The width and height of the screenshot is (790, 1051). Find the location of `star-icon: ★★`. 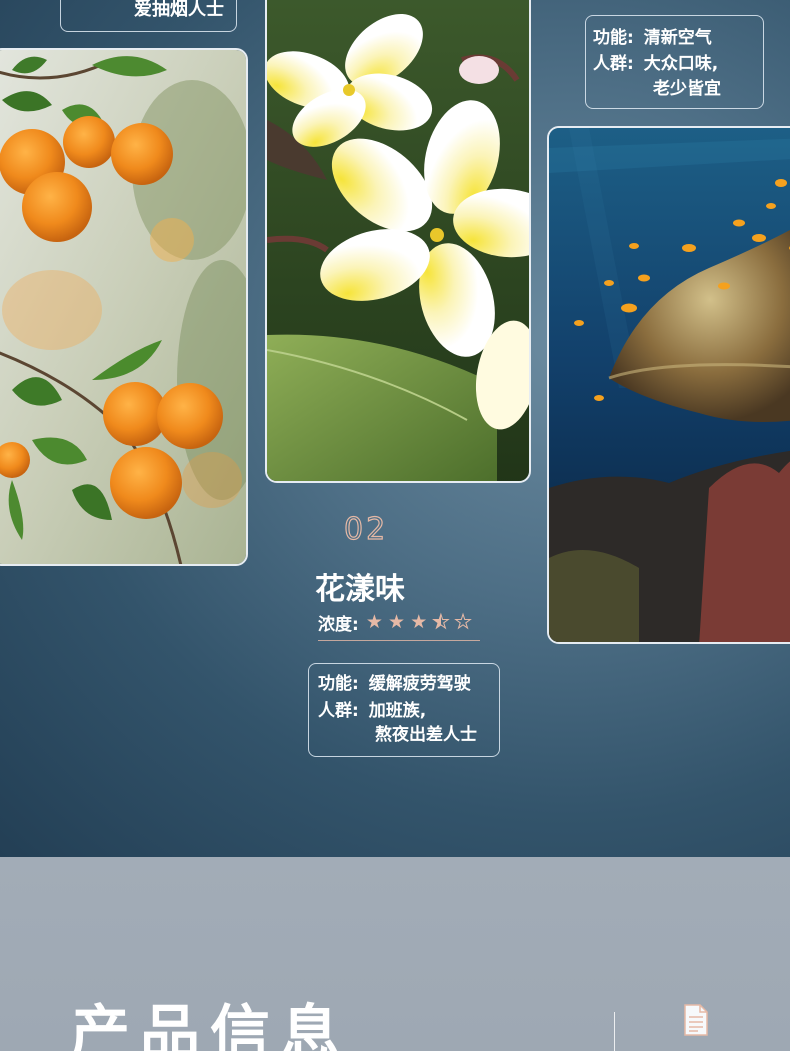

star-icon: ★★ is located at coordinates (441, 622).